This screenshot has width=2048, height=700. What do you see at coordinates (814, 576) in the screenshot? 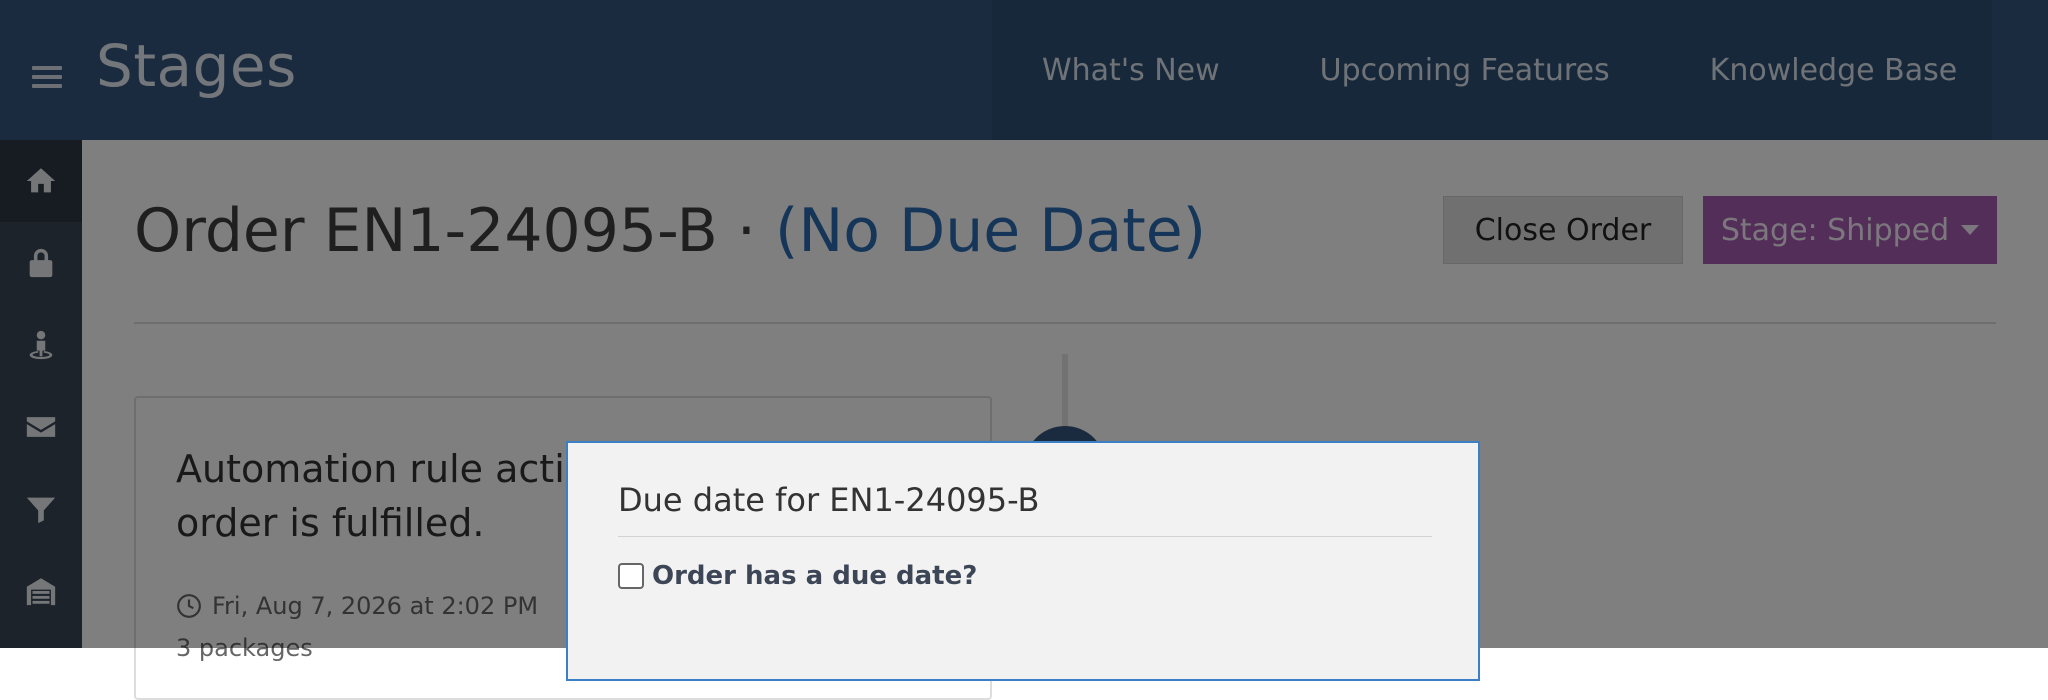
I see `due-date-checkbox-label: Order has a due date?` at bounding box center [814, 576].